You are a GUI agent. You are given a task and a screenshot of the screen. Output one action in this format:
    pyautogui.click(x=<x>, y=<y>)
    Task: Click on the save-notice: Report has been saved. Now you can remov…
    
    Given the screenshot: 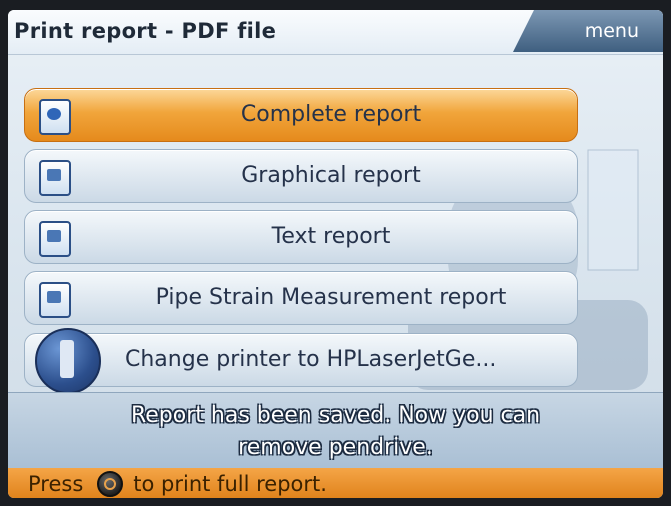 What is the action you would take?
    pyautogui.click(x=335, y=430)
    